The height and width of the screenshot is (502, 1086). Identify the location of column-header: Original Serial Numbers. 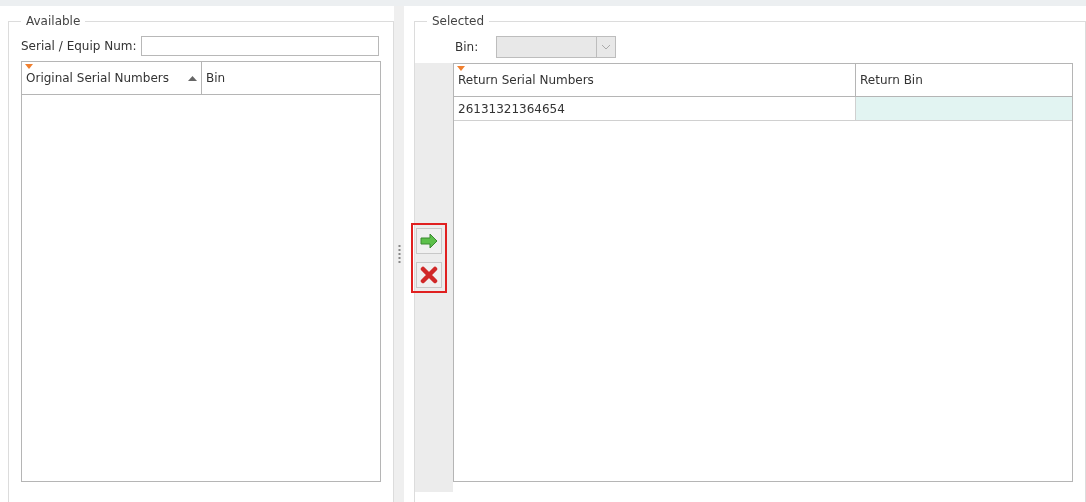
(112, 78).